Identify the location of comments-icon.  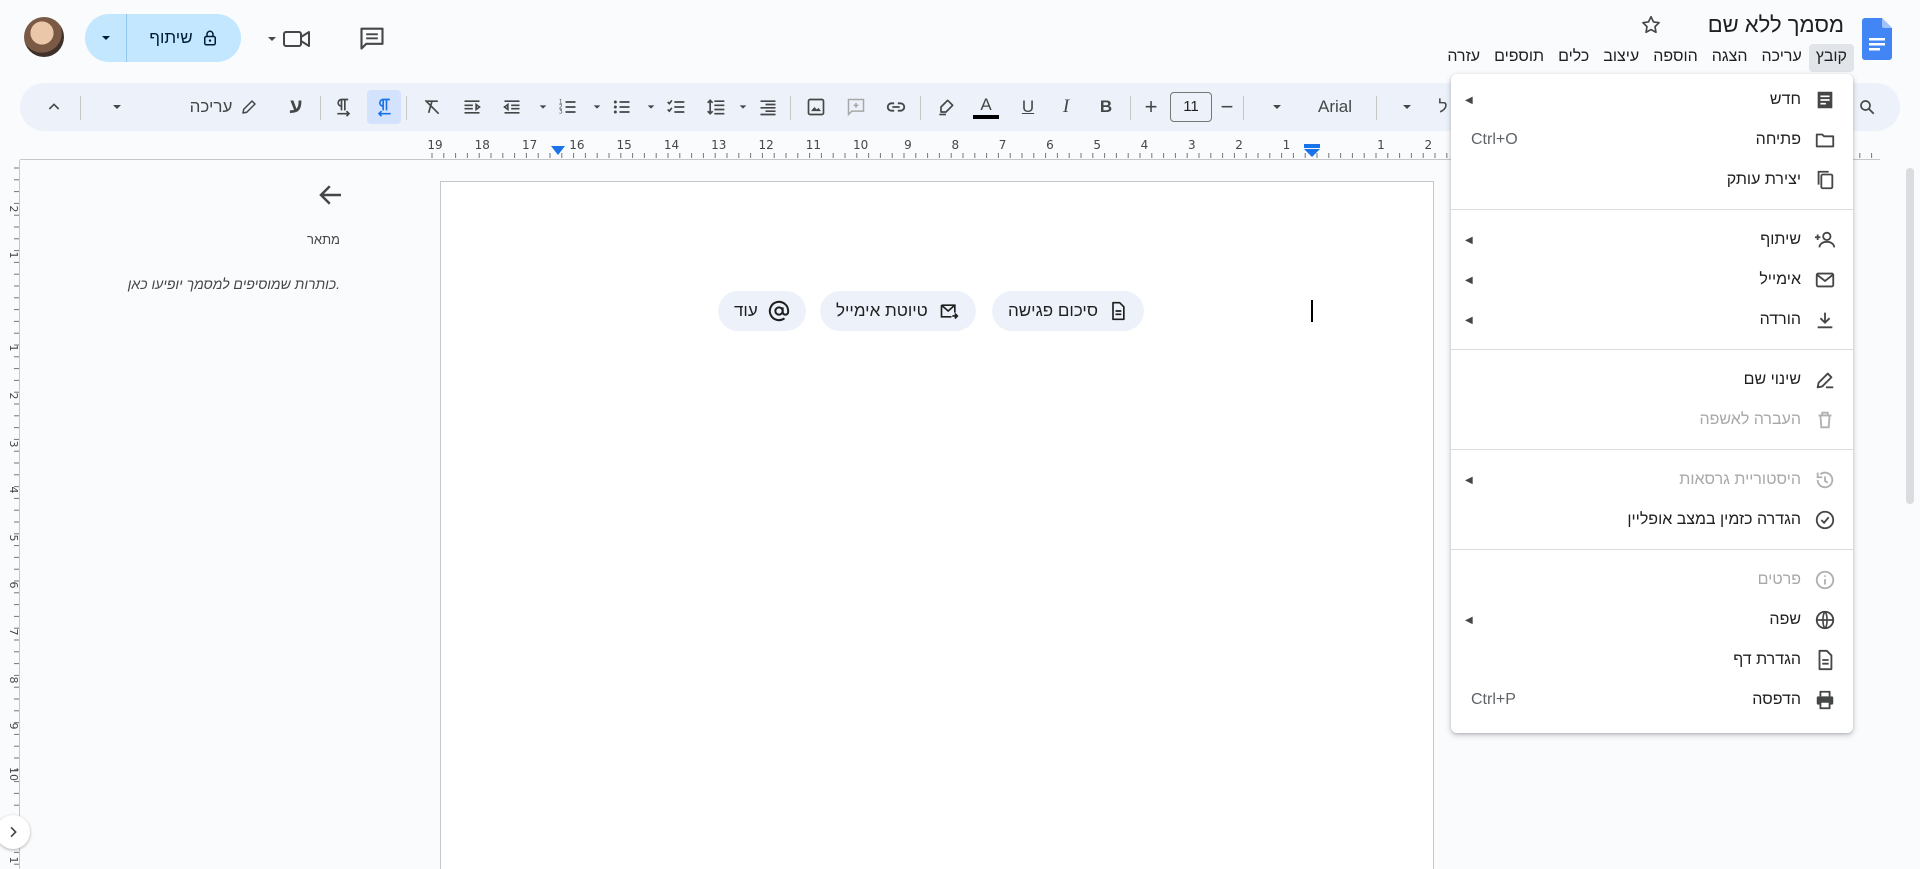
(373, 39).